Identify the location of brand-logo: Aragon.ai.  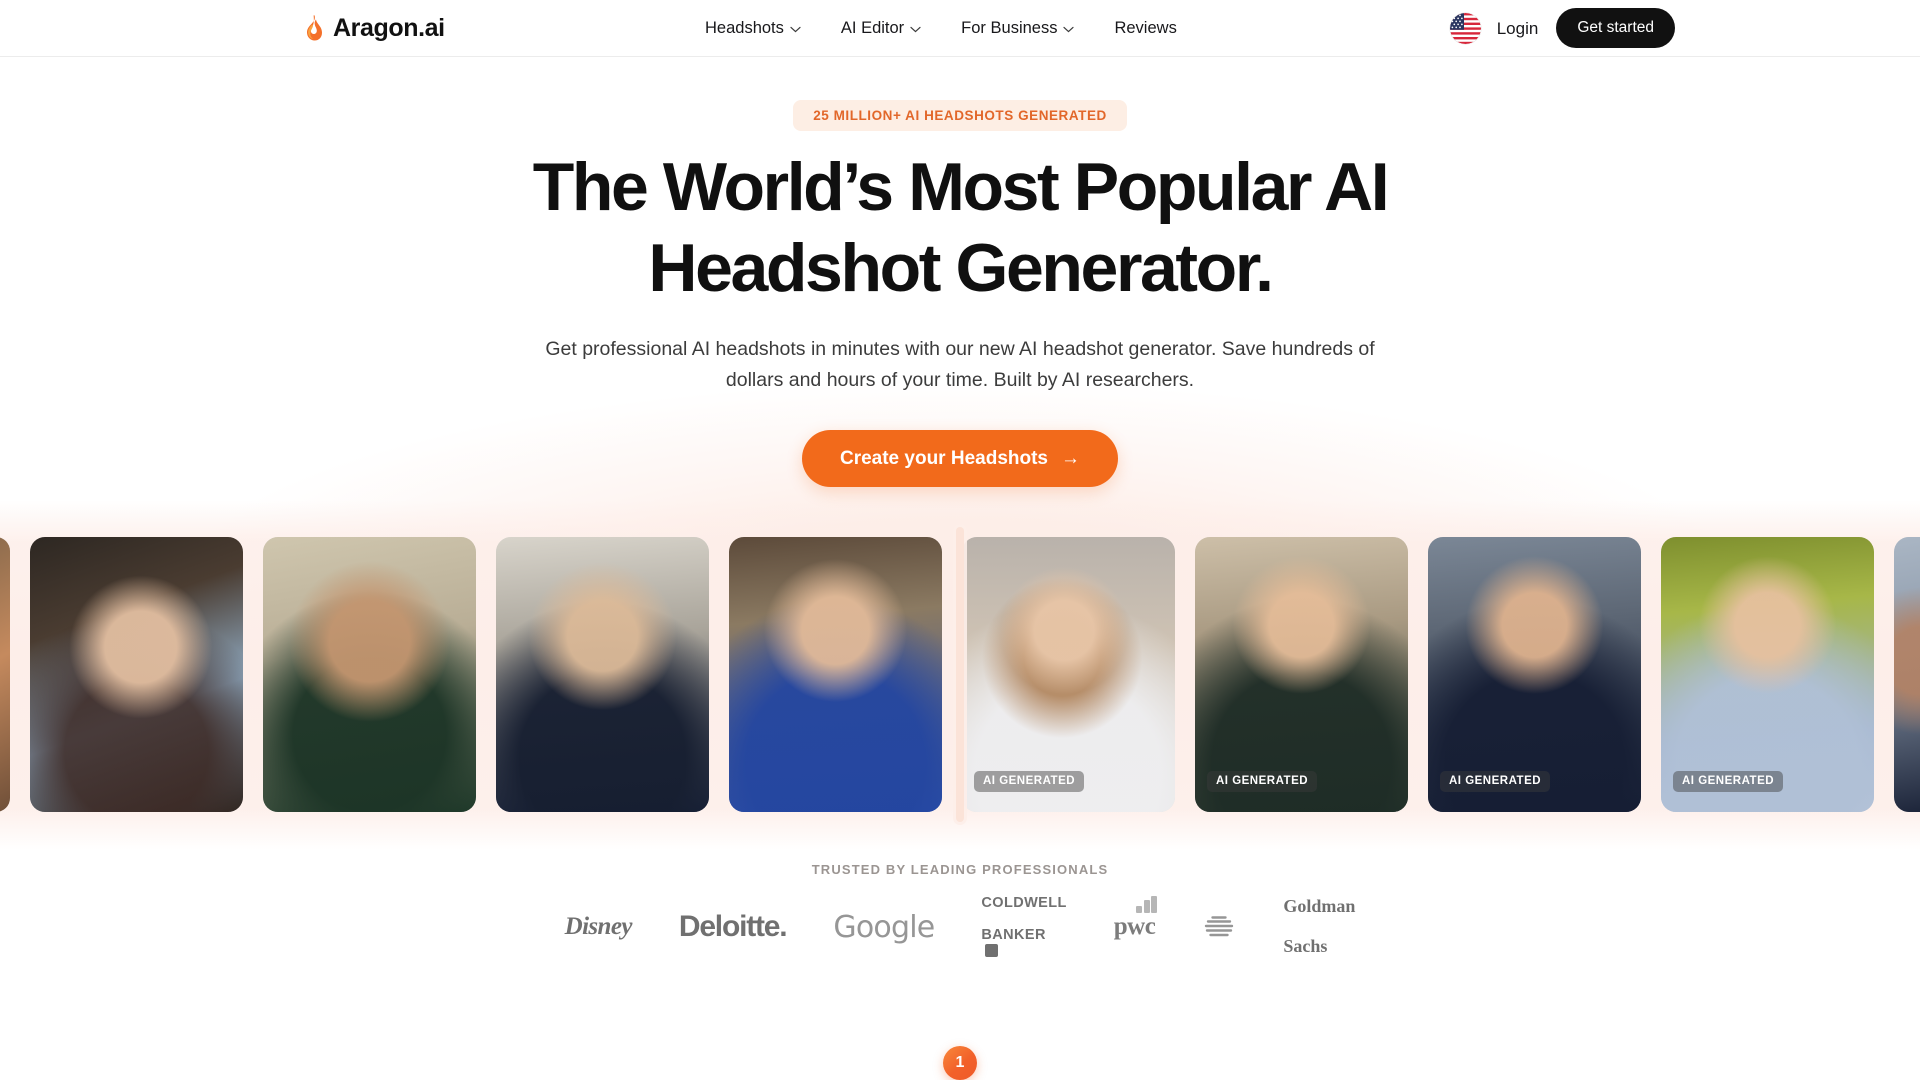
(374, 28).